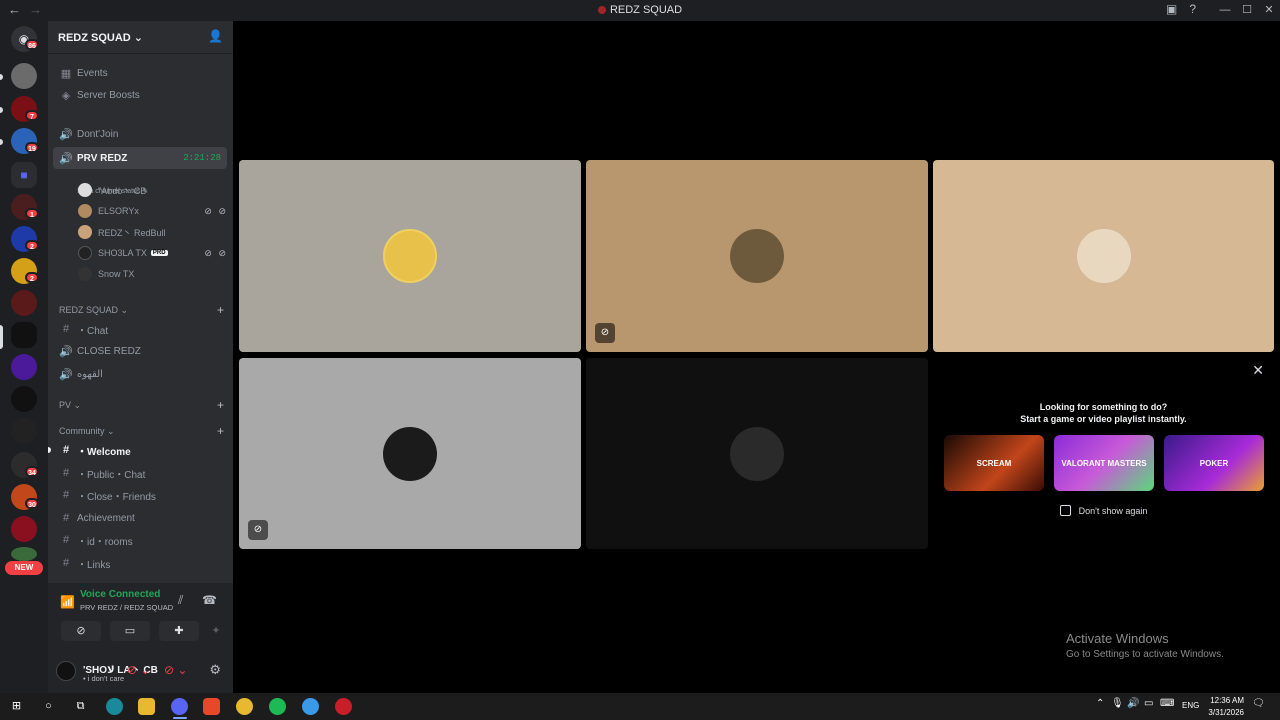 The width and height of the screenshot is (1280, 720). Describe the element at coordinates (640, 706) in the screenshot. I see `taskbar: ⊞ ○ ⧉ ⌃ 🎙 🔊 ▭ ⌨ ENG 12:36 AM 3/31/2026 🗨` at that location.